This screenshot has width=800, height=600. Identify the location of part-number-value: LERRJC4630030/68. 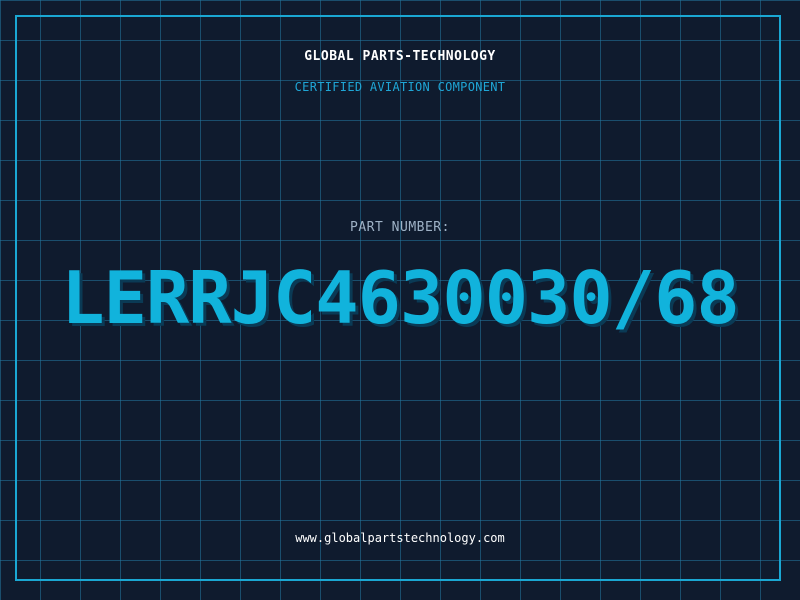
(400, 298).